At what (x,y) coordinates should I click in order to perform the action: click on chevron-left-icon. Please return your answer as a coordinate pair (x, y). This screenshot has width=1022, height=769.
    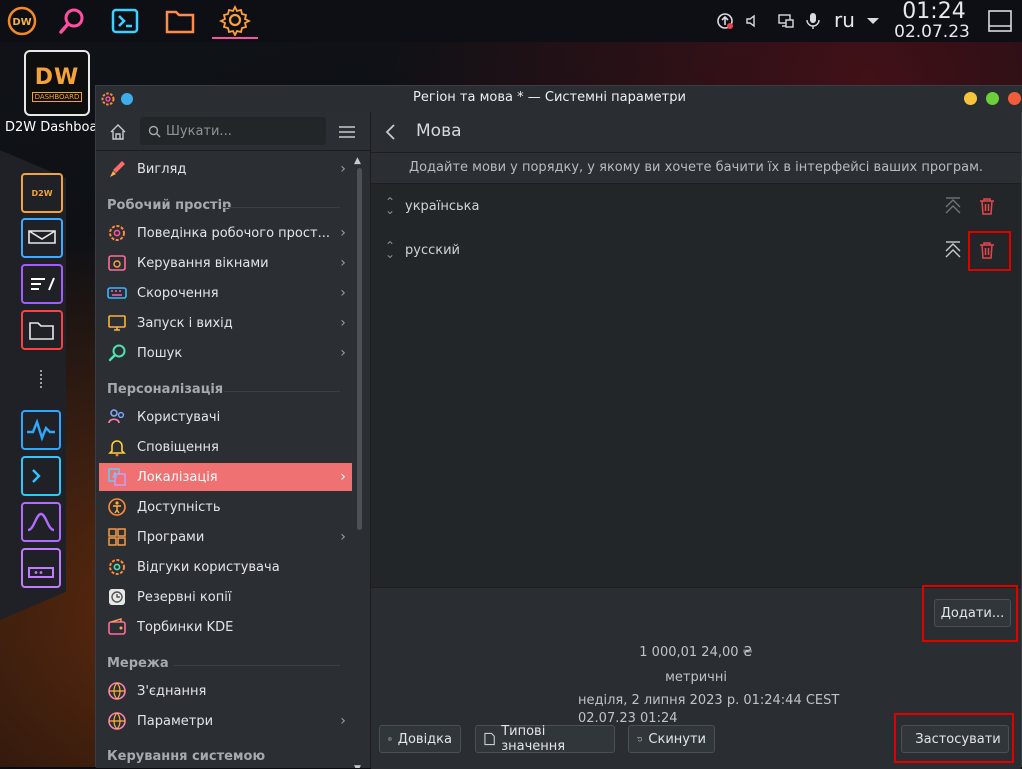
    Looking at the image, I should click on (390, 132).